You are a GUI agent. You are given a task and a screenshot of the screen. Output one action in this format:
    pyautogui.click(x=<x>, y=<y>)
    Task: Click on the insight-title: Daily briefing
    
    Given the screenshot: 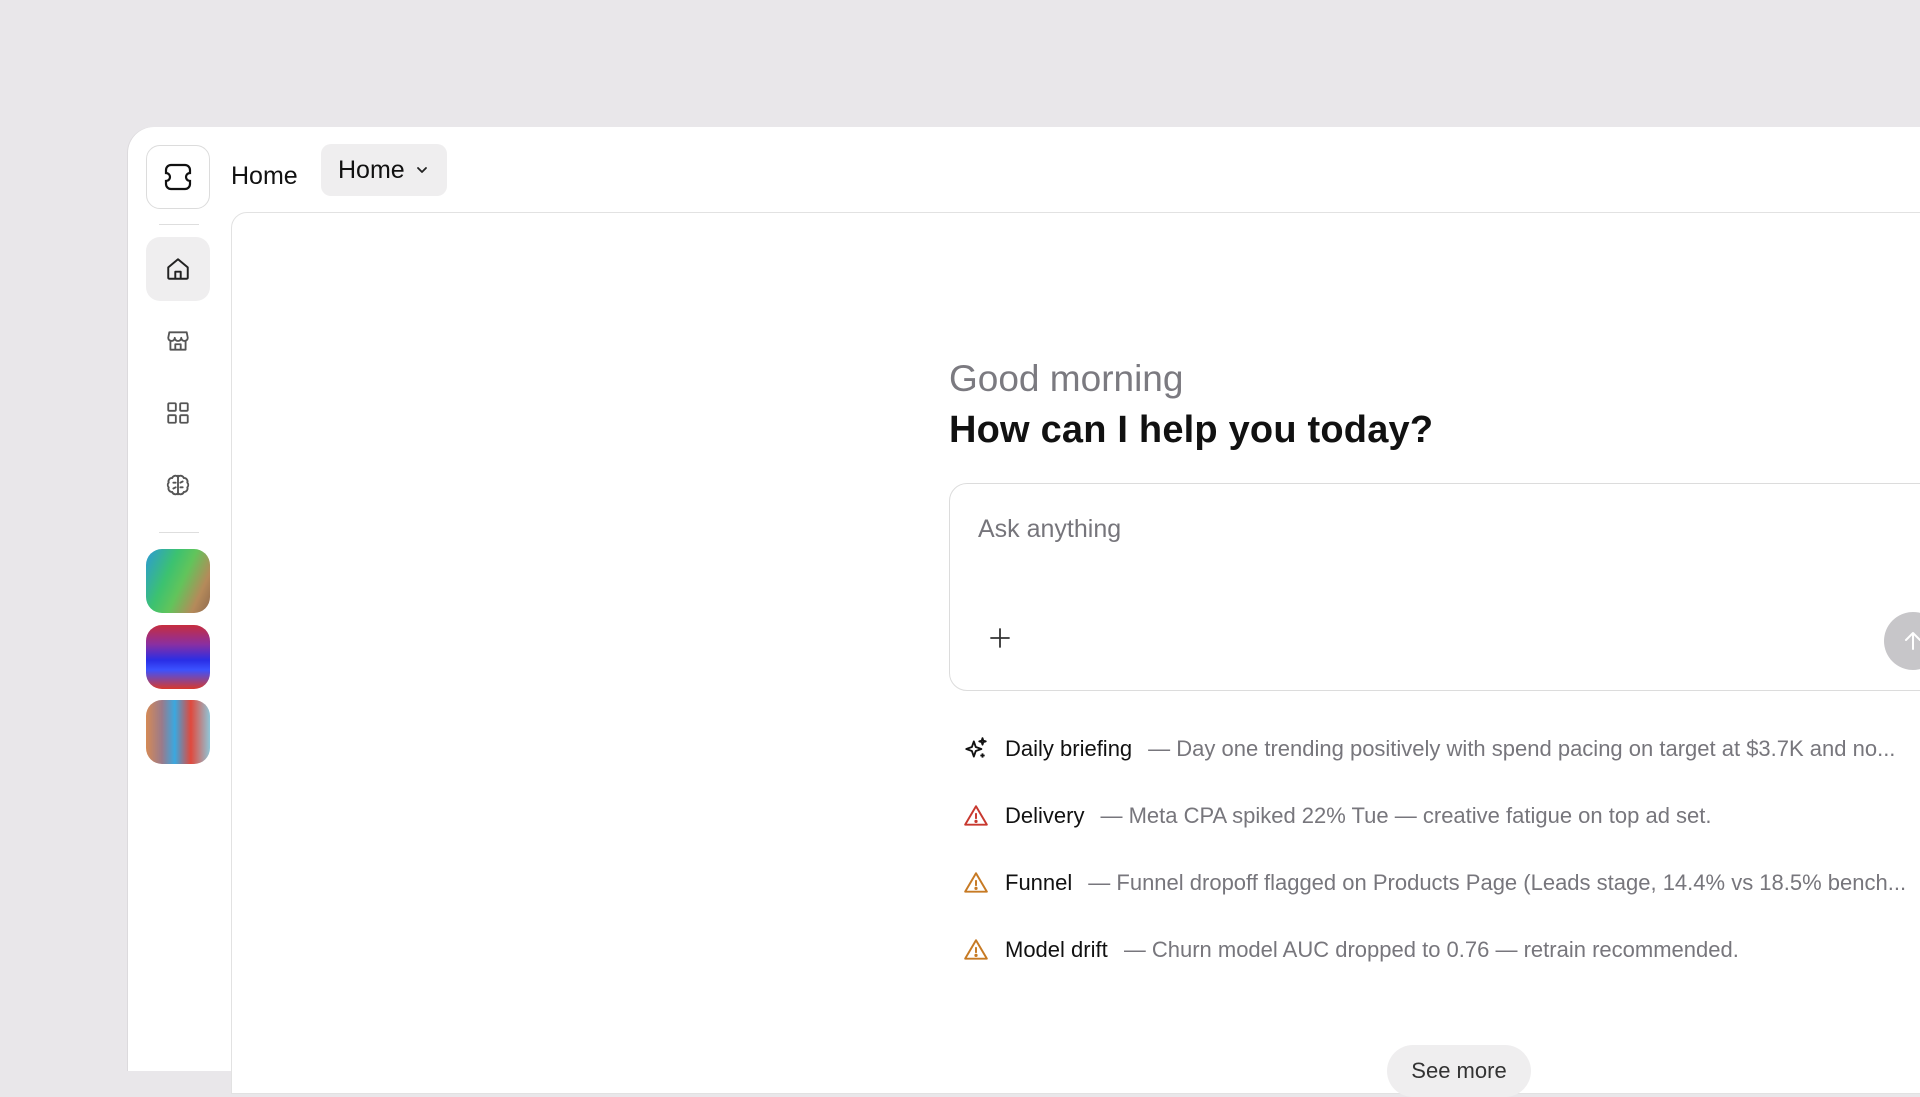 What is the action you would take?
    pyautogui.click(x=1069, y=748)
    